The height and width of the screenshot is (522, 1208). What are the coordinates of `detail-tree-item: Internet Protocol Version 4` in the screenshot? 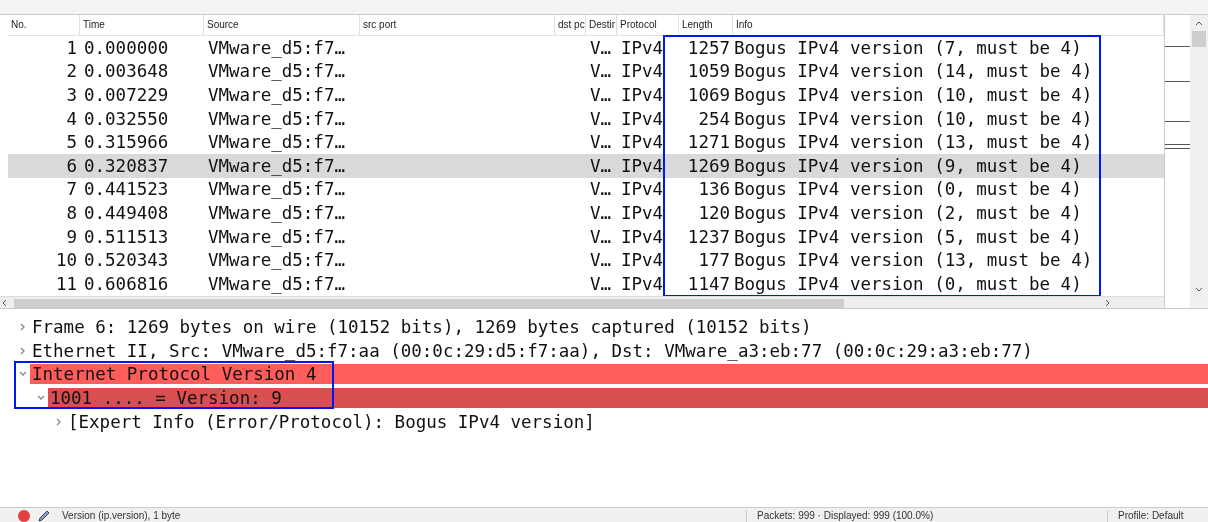 It's located at (619, 374).